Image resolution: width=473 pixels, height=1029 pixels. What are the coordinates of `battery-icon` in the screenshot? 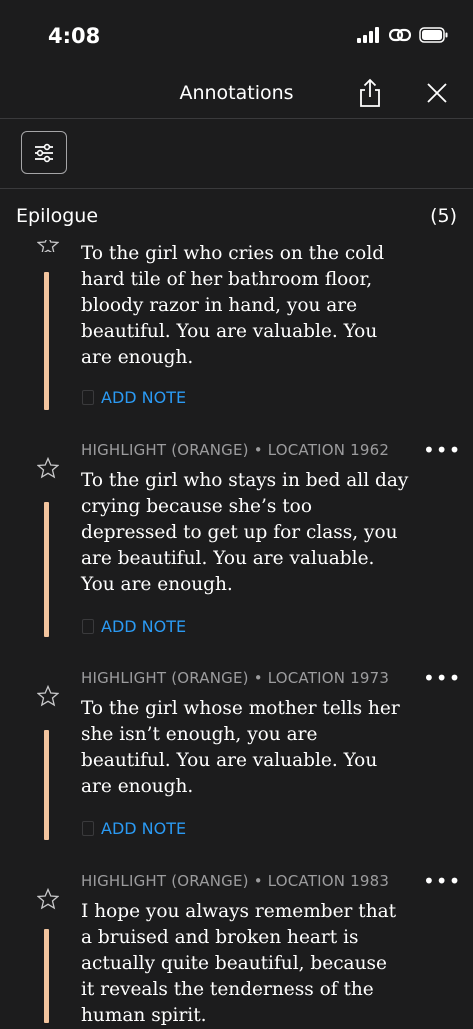 It's located at (433, 35).